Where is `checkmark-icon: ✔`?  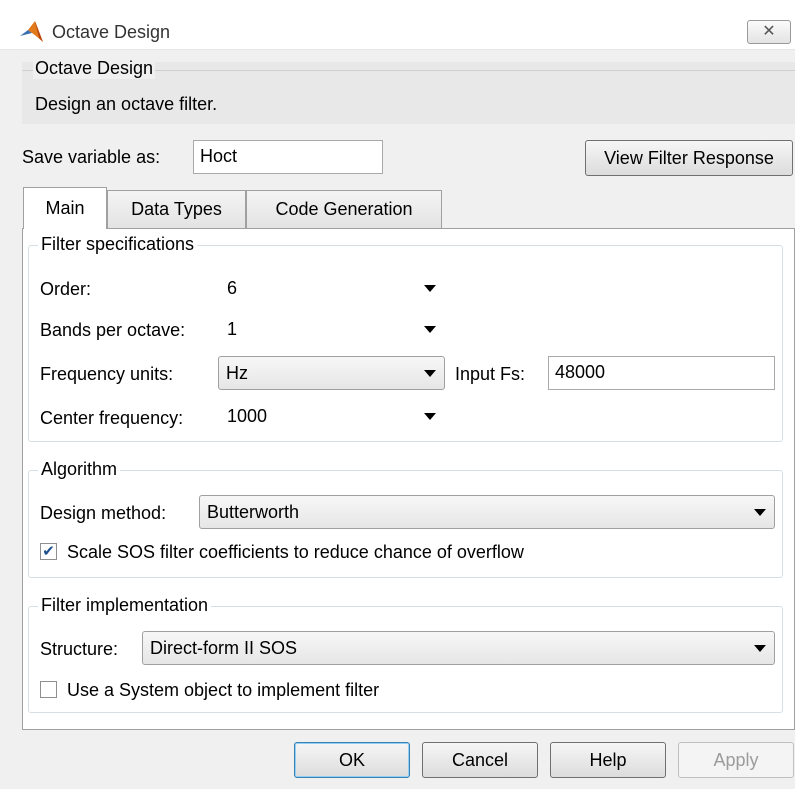 checkmark-icon: ✔ is located at coordinates (48, 551).